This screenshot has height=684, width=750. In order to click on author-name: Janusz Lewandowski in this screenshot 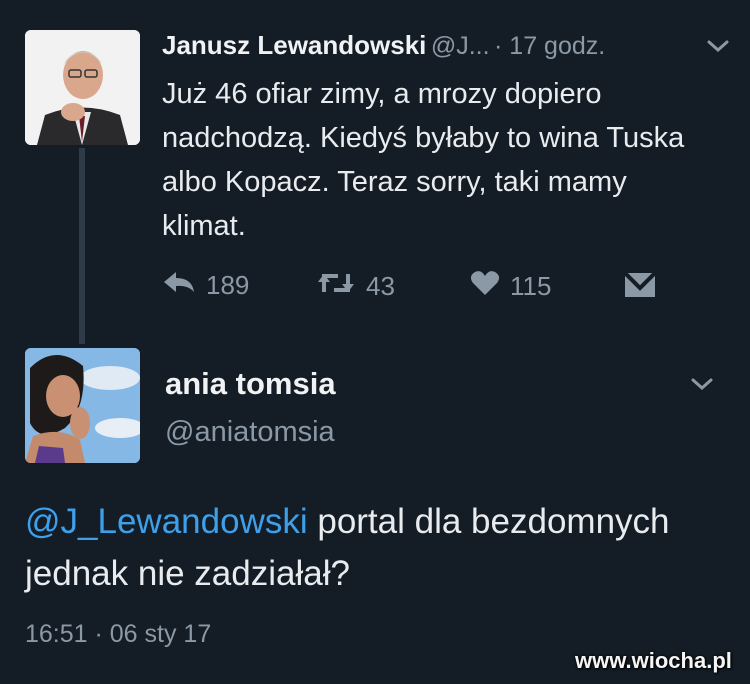, I will do `click(294, 45)`.